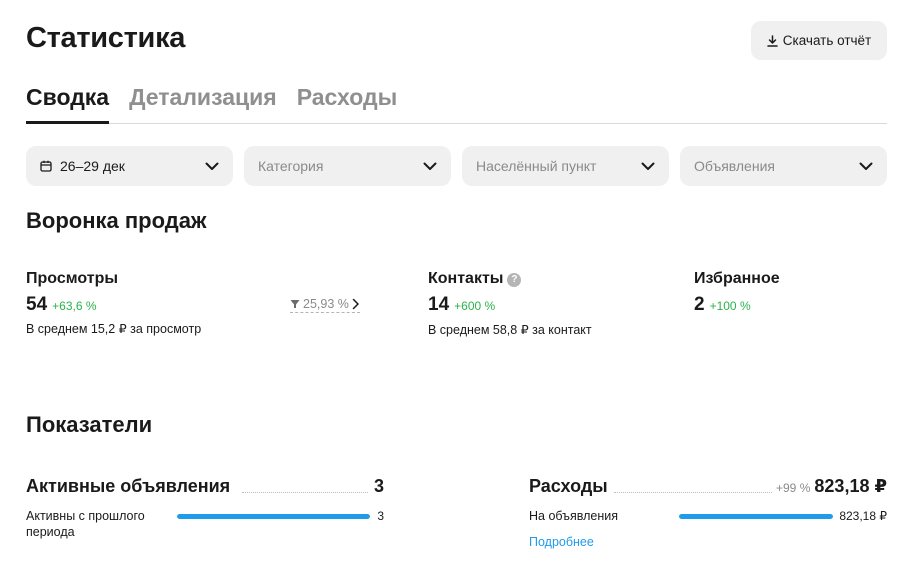  I want to click on funnel-title: Воронка продаж, so click(116, 220).